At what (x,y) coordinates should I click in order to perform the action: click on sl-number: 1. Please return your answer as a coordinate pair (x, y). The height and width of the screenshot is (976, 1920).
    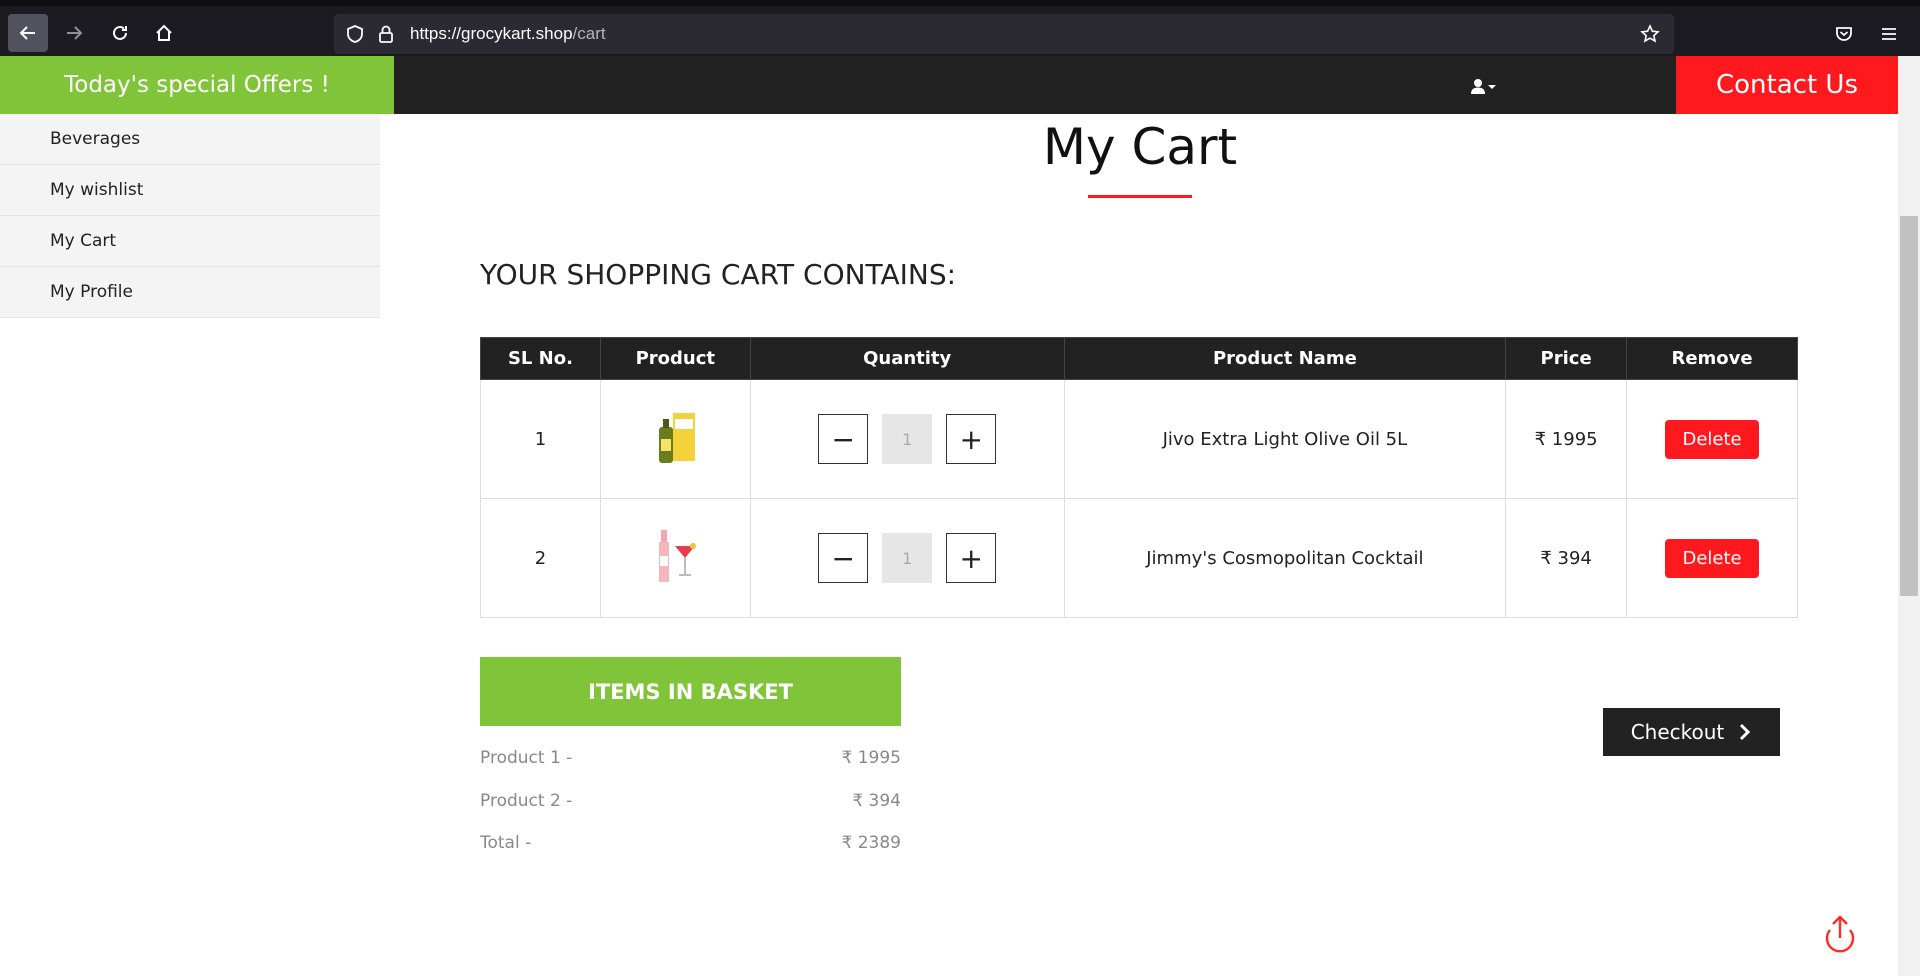
    Looking at the image, I should click on (540, 439).